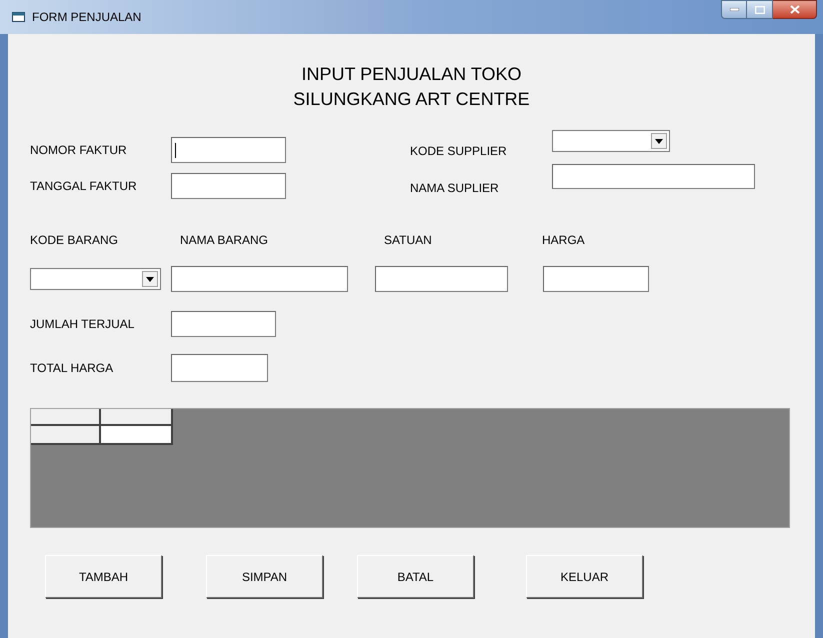  I want to click on form-button: BATAL, so click(415, 576).